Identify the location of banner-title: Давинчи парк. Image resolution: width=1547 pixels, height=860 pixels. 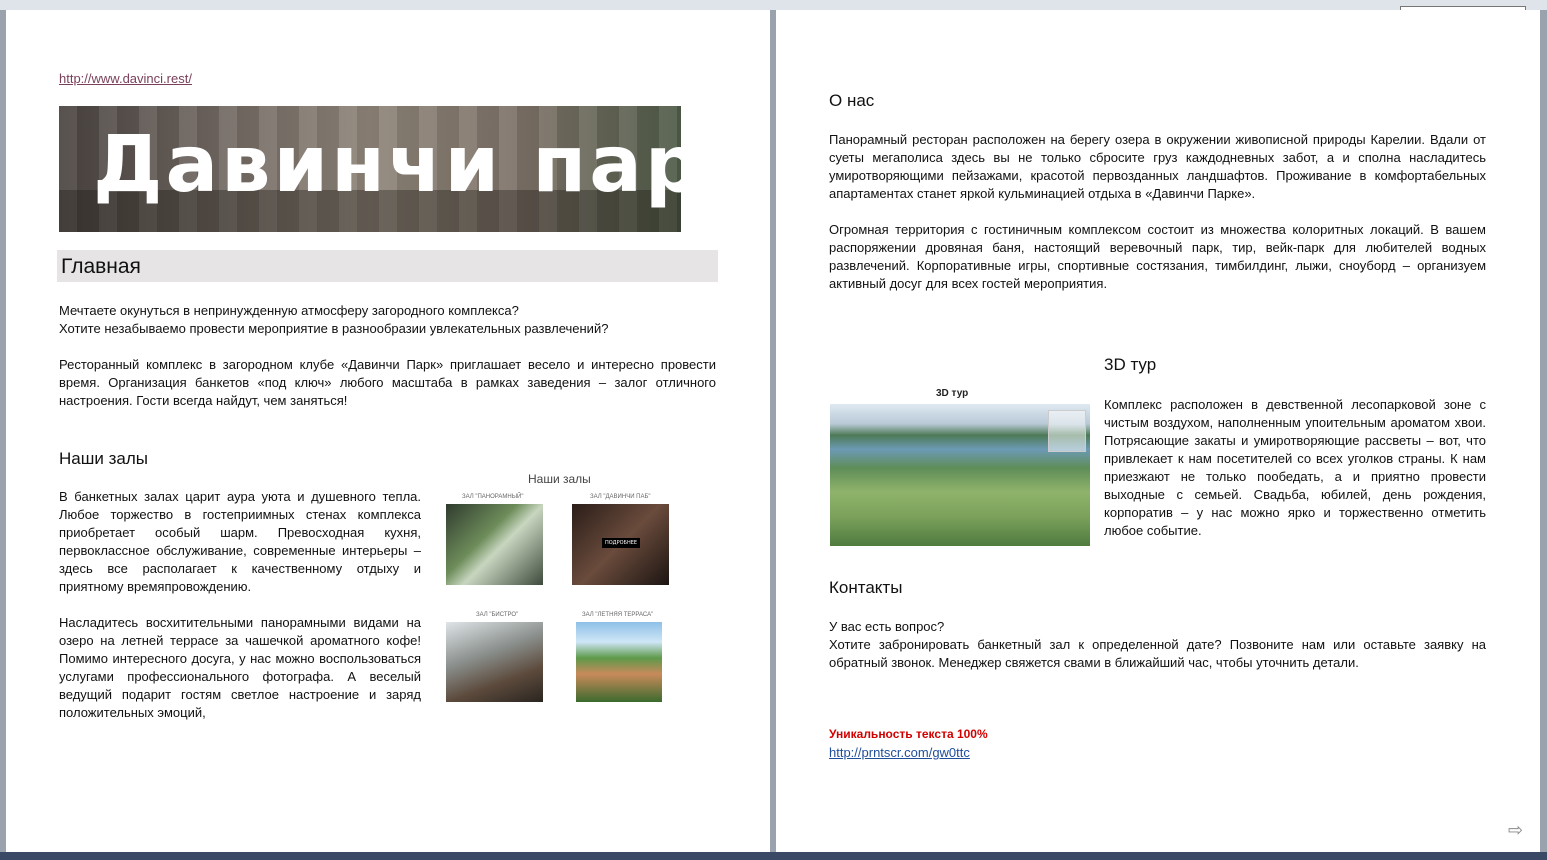
(387, 165).